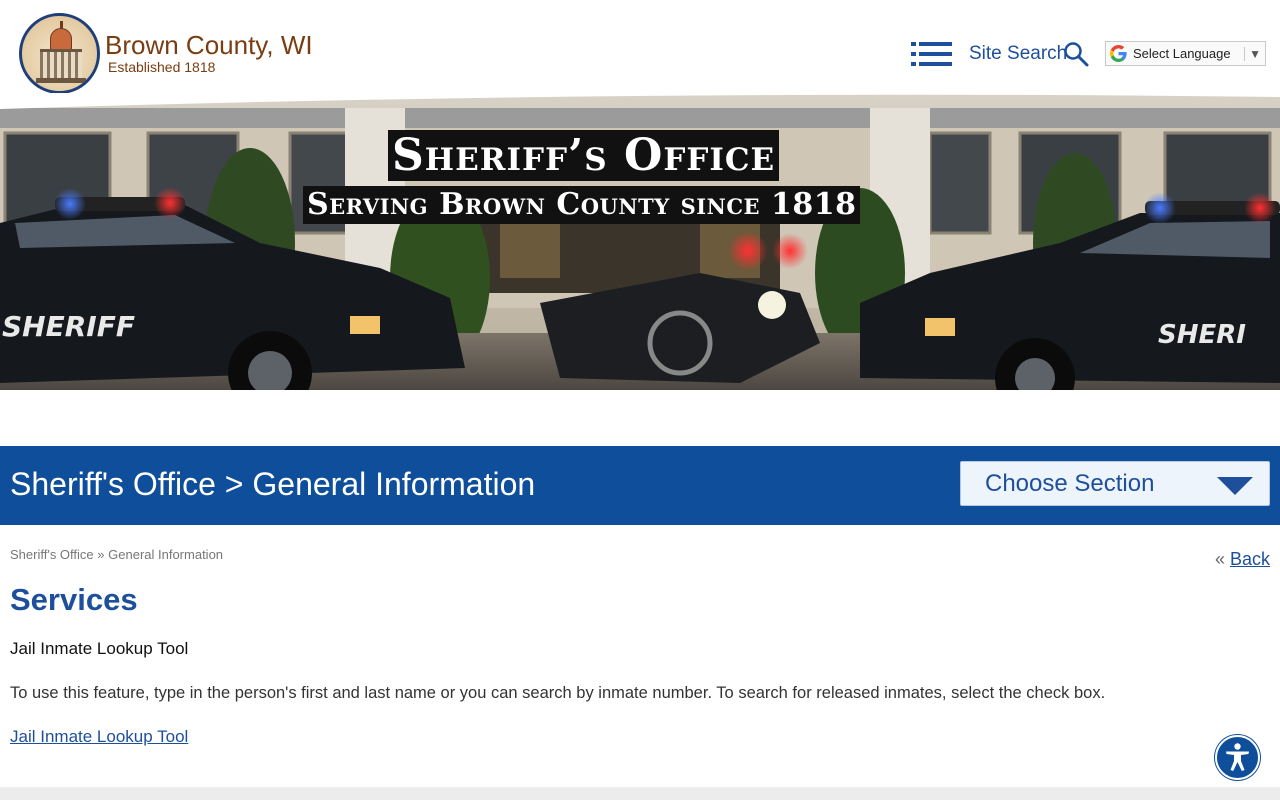 The height and width of the screenshot is (800, 1280). What do you see at coordinates (1252, 53) in the screenshot?
I see `chevron-down-icon: ▼` at bounding box center [1252, 53].